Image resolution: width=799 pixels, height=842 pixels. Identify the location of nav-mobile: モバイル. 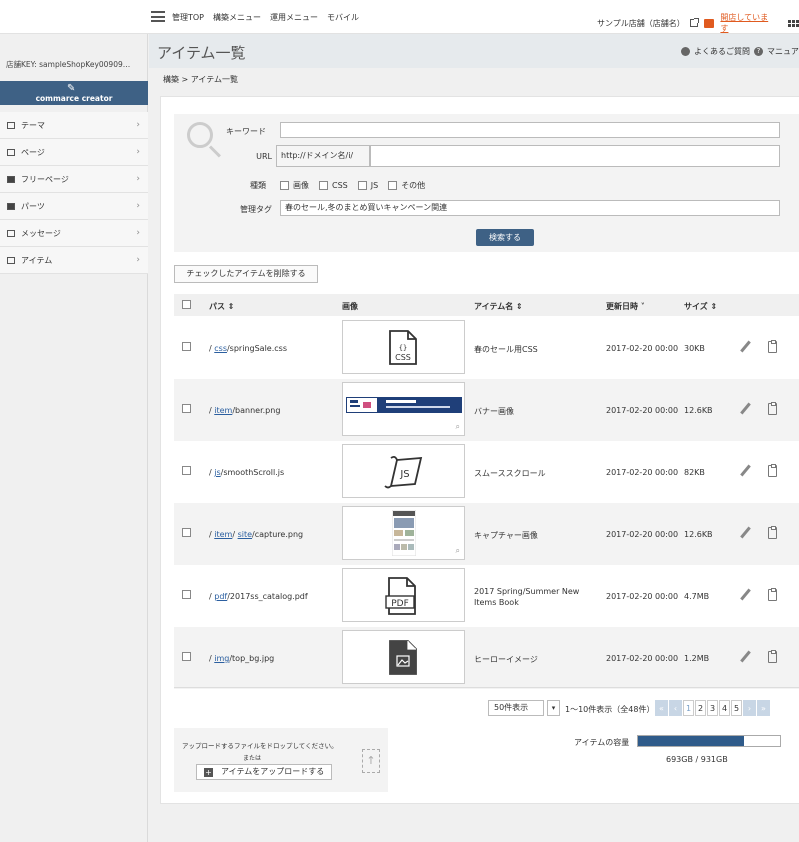
(343, 17).